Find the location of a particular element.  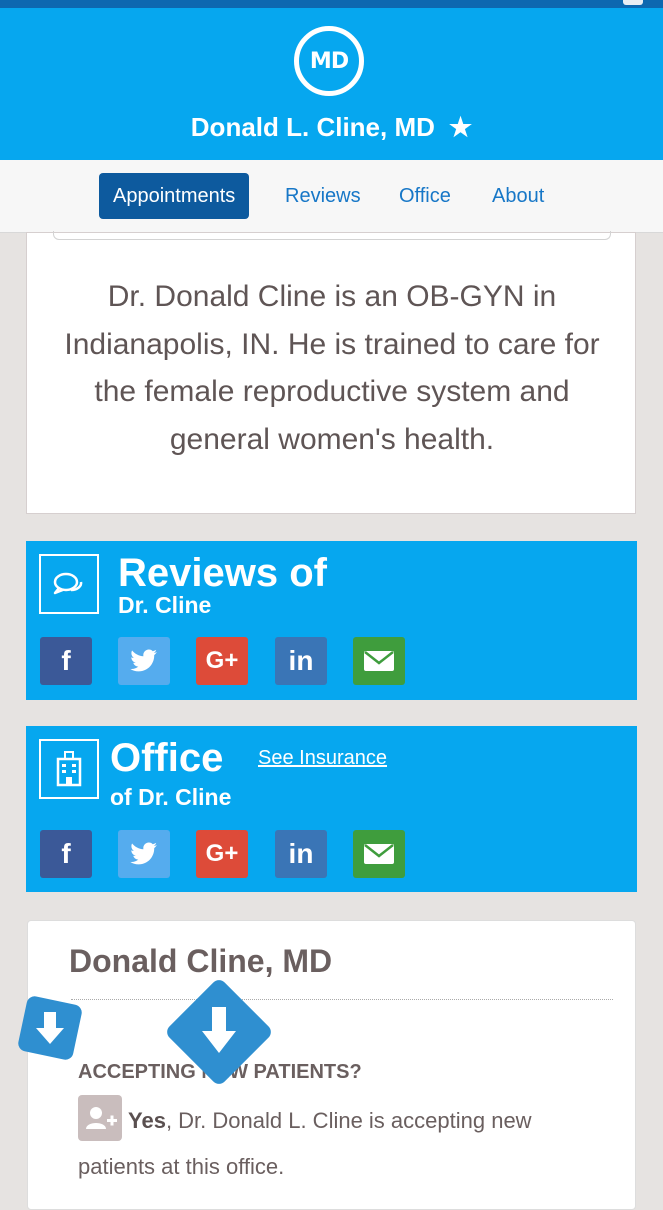

profile-header: MD Donald L. Cline, MD ★ is located at coordinates (331, 84).